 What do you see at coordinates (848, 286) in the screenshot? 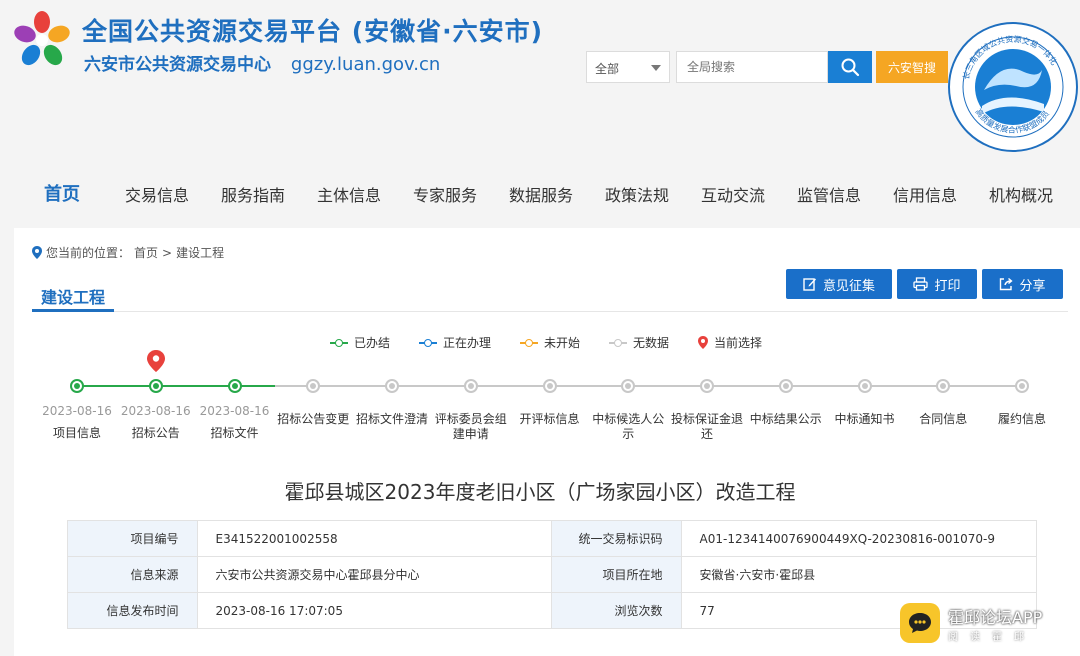
I see `feedback-label: 意见征集` at bounding box center [848, 286].